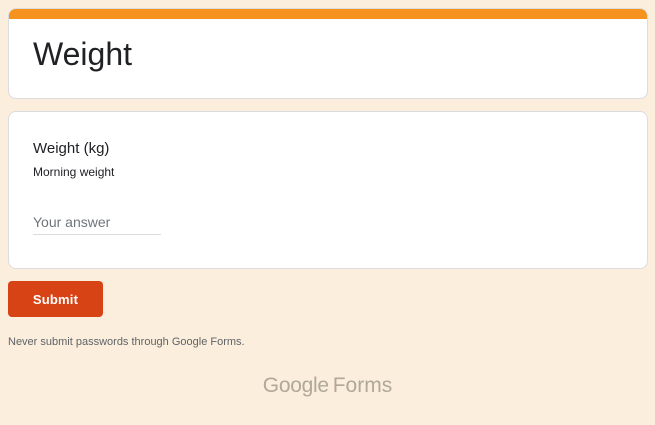 The height and width of the screenshot is (425, 655). I want to click on question-title: Weight (kg), so click(71, 148).